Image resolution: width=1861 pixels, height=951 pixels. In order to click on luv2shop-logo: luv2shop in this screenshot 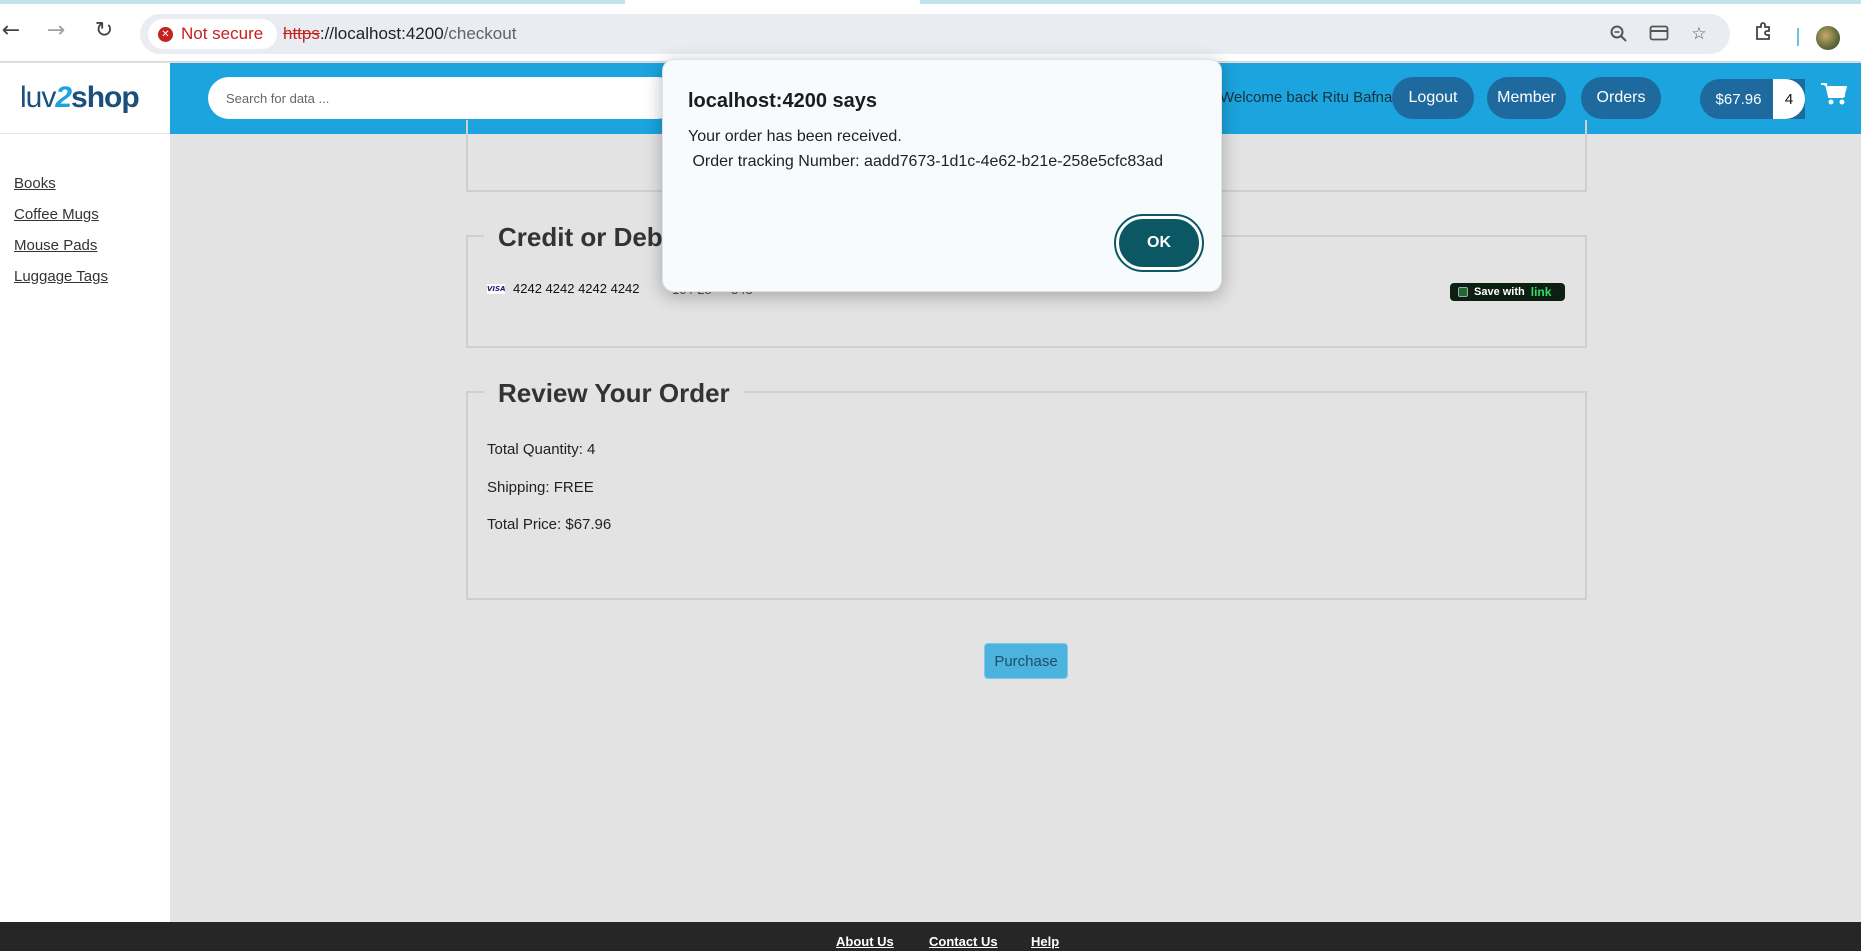, I will do `click(80, 98)`.